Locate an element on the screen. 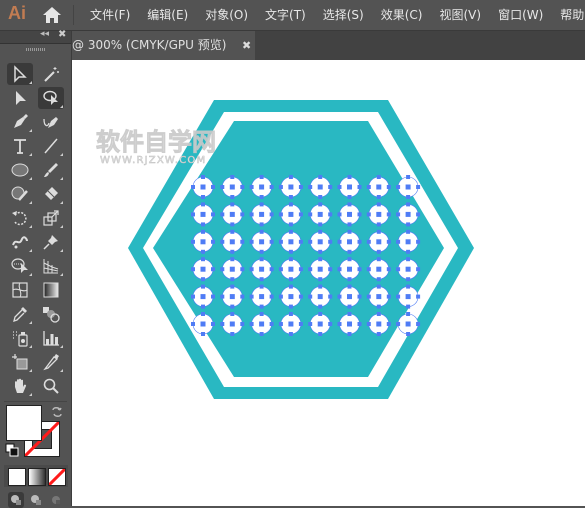  direct-selection-tool is located at coordinates (20, 98).